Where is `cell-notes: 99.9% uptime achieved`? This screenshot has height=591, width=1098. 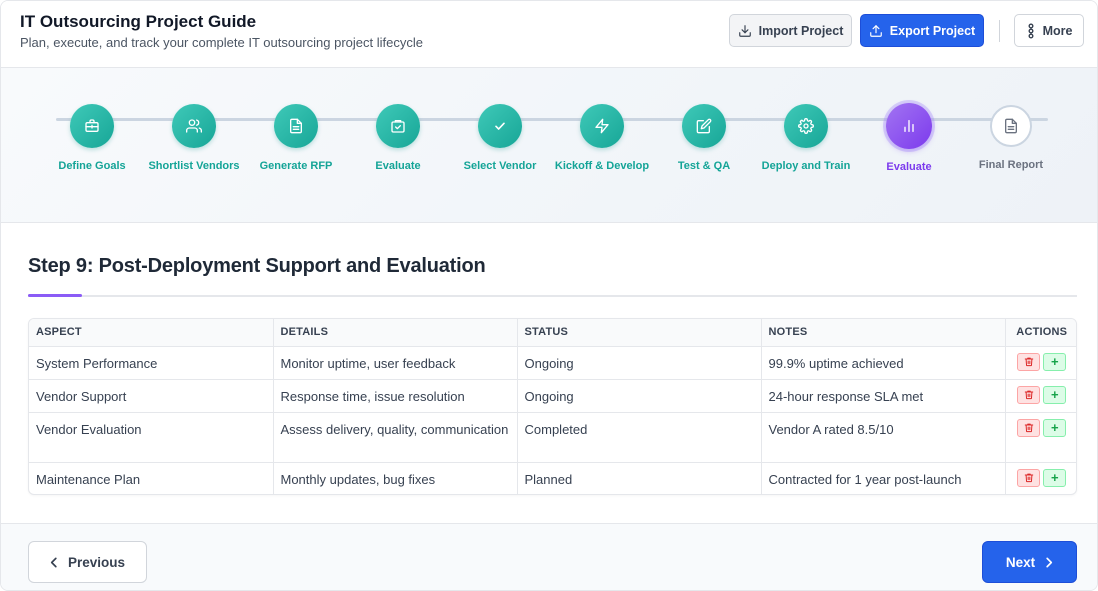 cell-notes: 99.9% uptime achieved is located at coordinates (883, 363).